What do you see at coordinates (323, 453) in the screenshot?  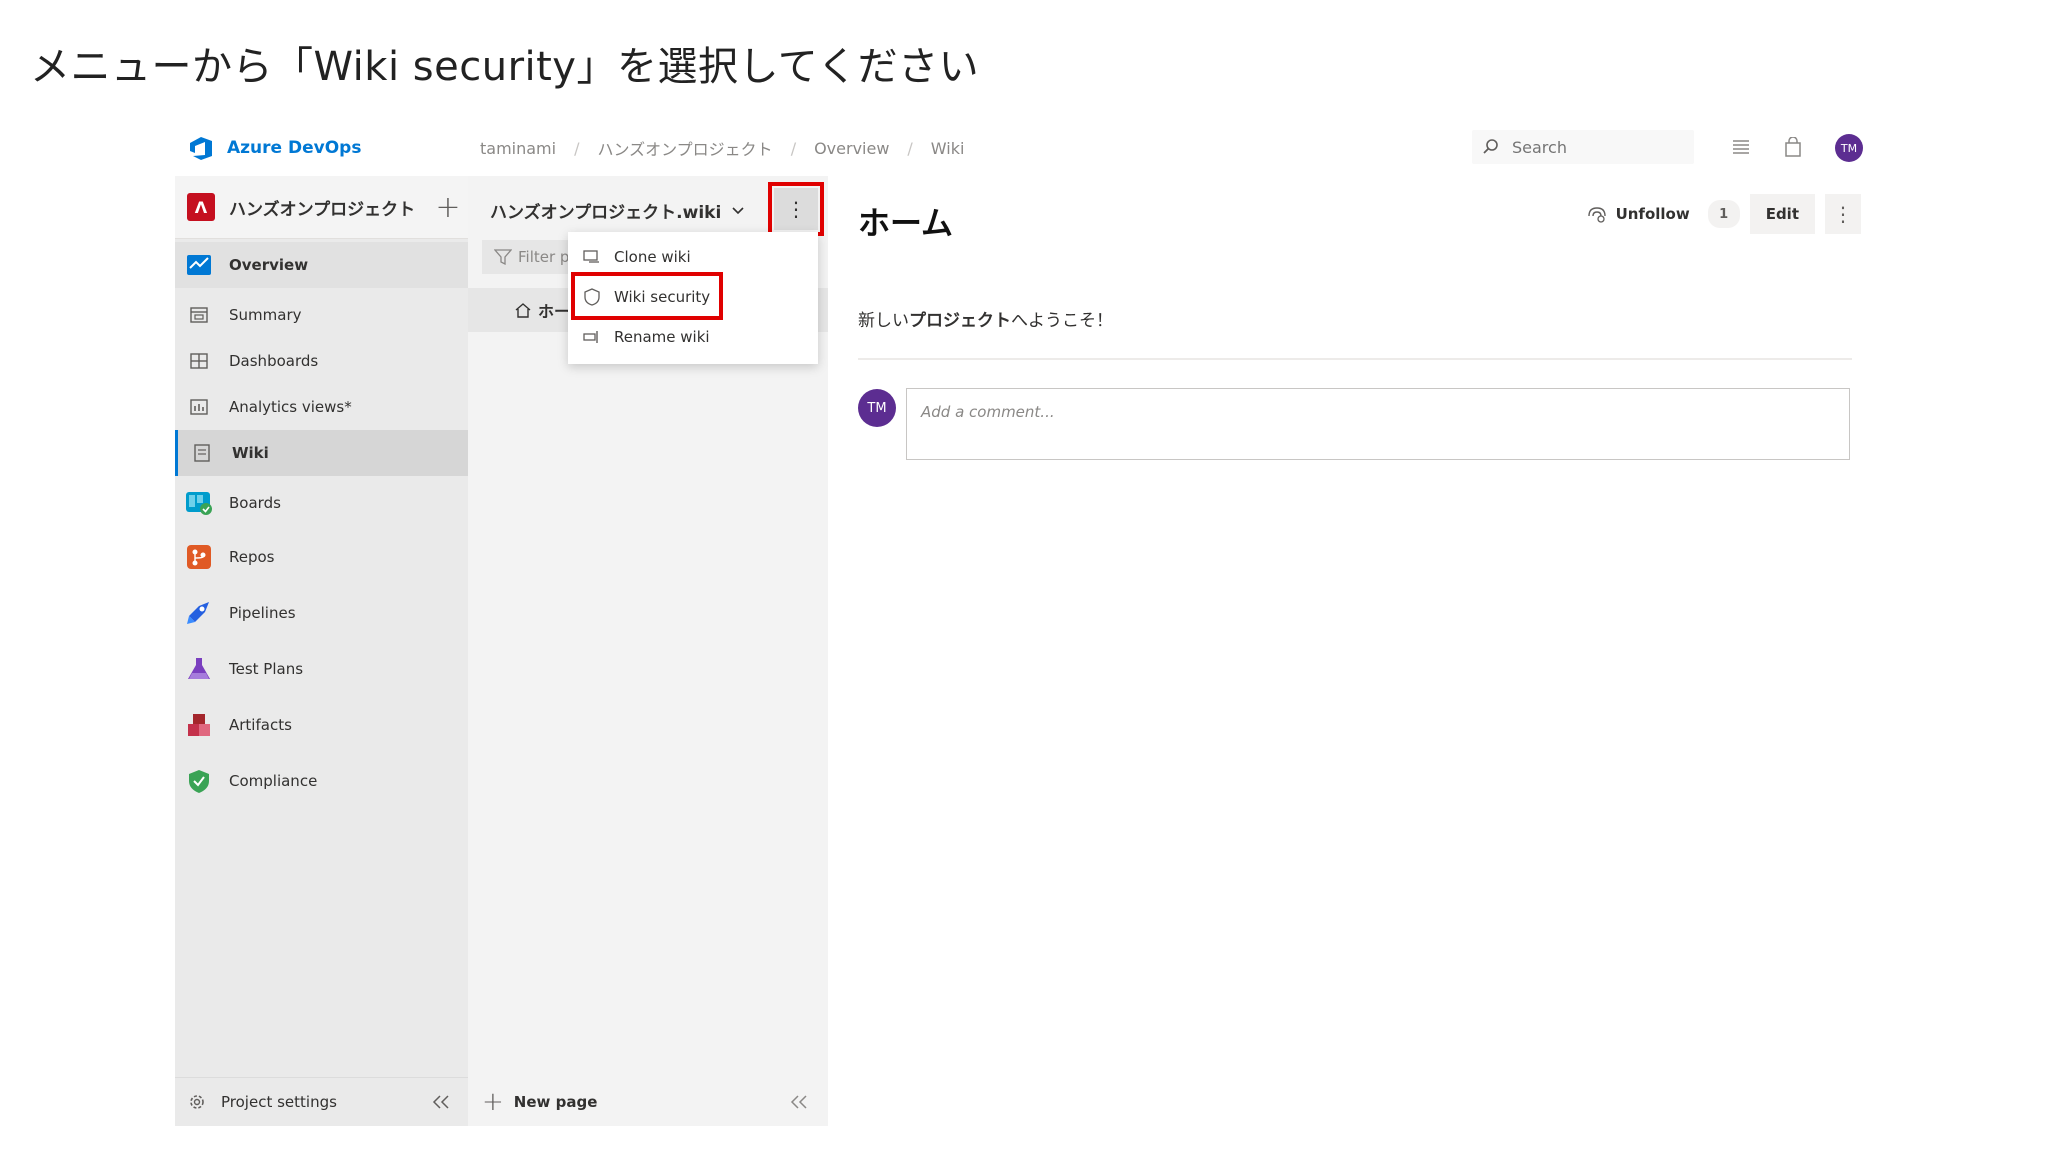 I see `nav-item-wiki: Wiki` at bounding box center [323, 453].